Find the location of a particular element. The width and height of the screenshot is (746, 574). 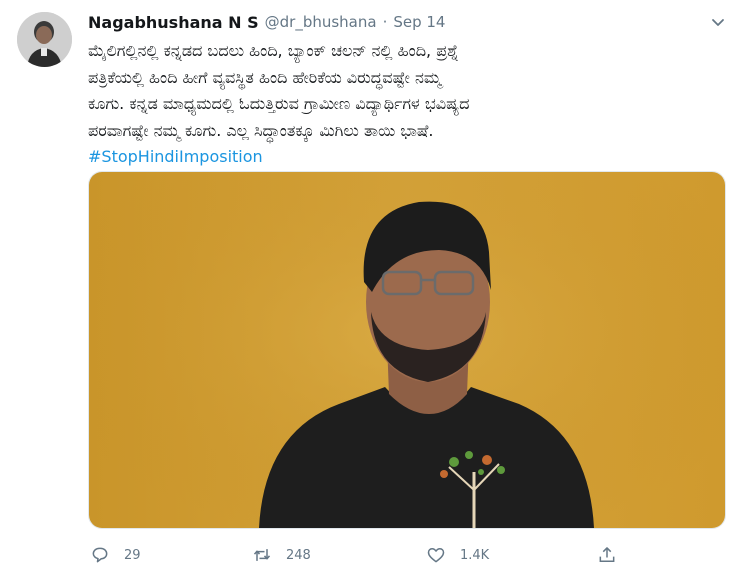

reply-count: 29 is located at coordinates (132, 555).